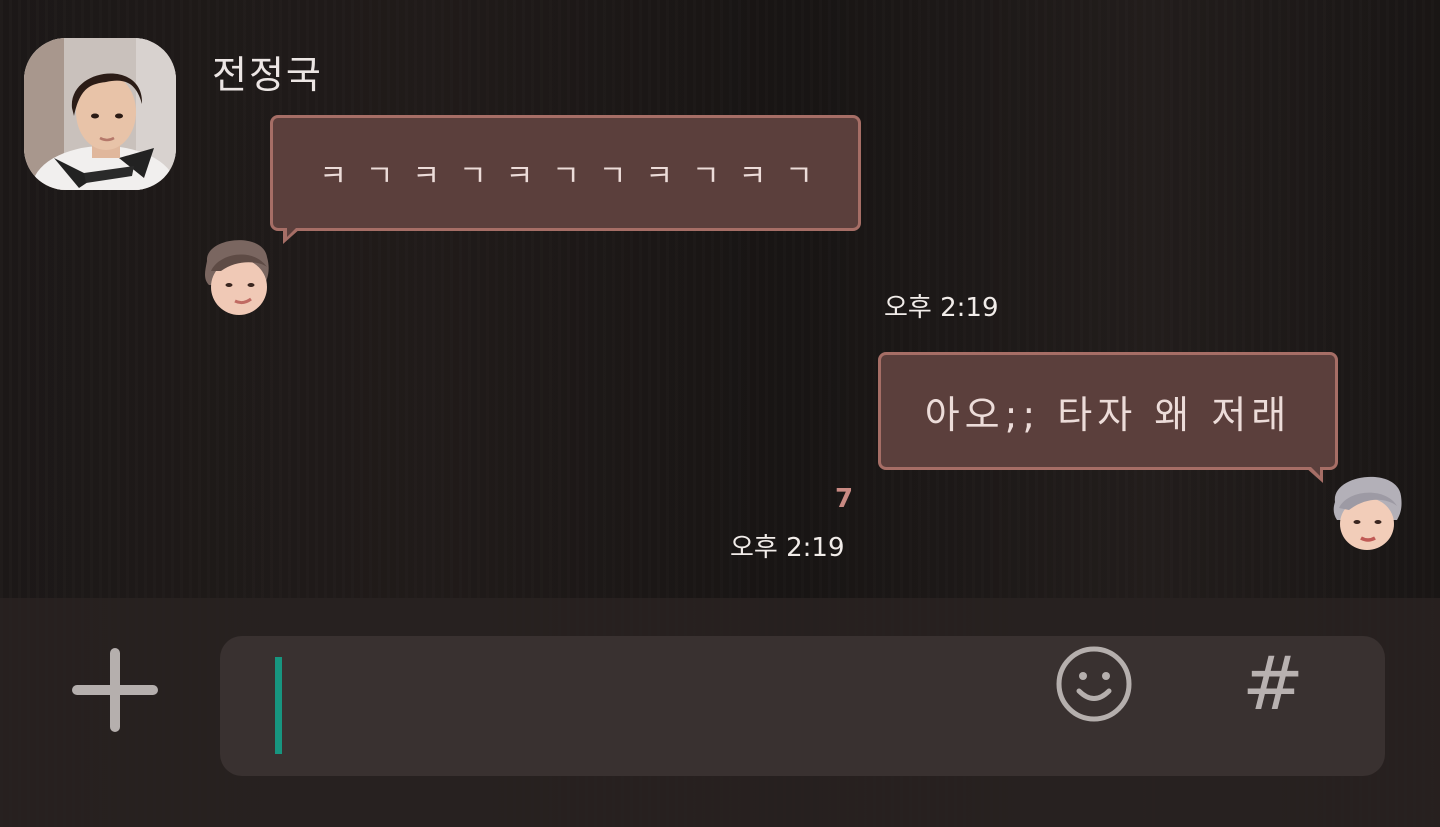 This screenshot has width=1440, height=827. Describe the element at coordinates (1367, 509) in the screenshot. I see `outgoing-sticker` at that location.